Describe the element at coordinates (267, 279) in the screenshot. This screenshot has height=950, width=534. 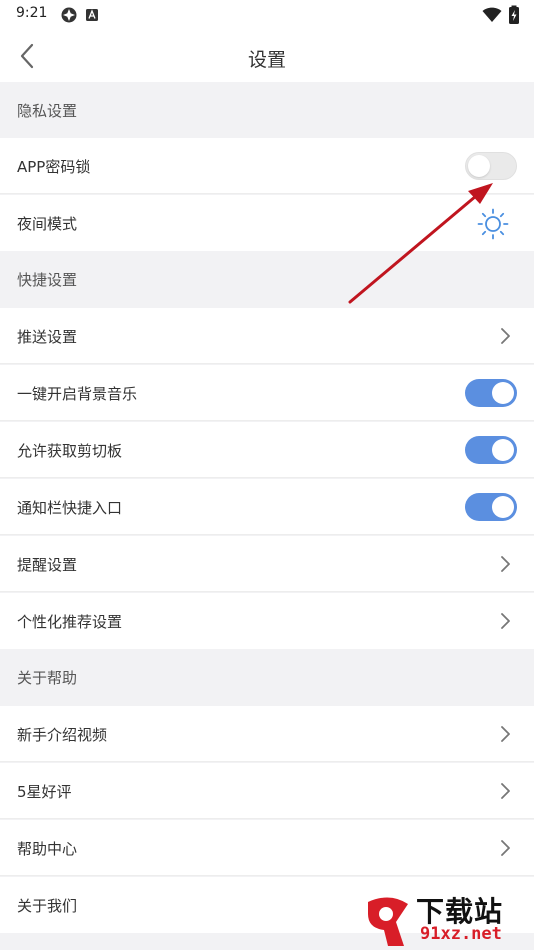
I see `section-header-shortcuts: 快捷设置` at that location.